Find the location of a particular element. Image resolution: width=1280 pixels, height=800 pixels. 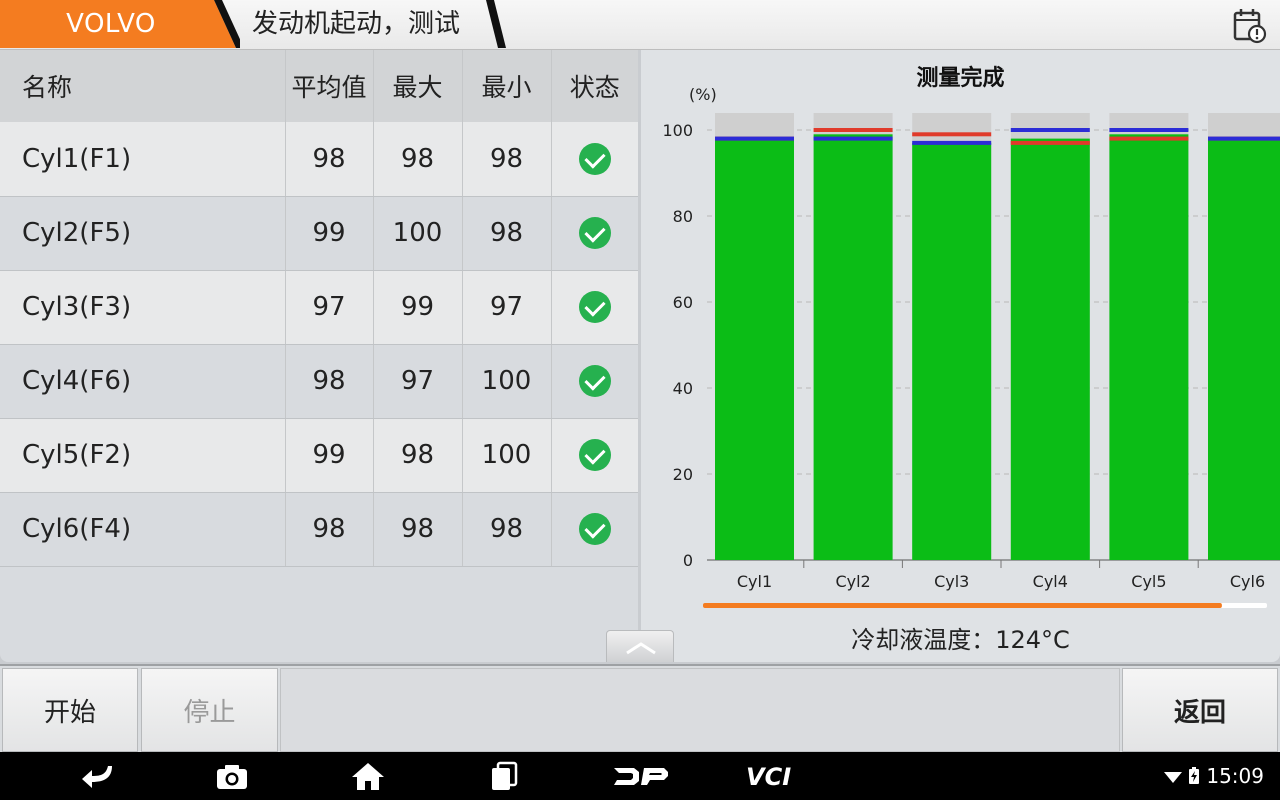

title-bar: VOLVO 发动机起动，测试 is located at coordinates (640, 25).